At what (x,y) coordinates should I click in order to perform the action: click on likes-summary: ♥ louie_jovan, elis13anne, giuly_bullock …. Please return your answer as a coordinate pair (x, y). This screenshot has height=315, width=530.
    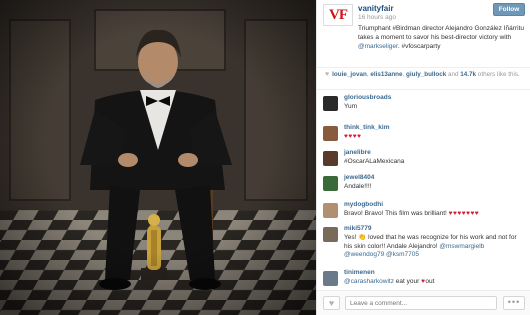
    Looking at the image, I should click on (423, 78).